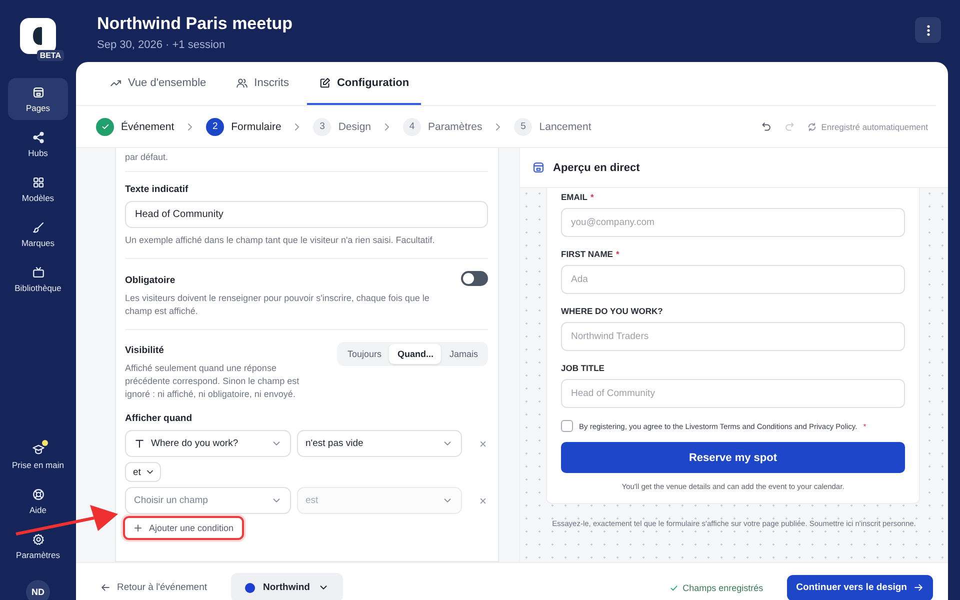 Image resolution: width=960 pixels, height=600 pixels. I want to click on sidebar-item: Pages, so click(38, 99).